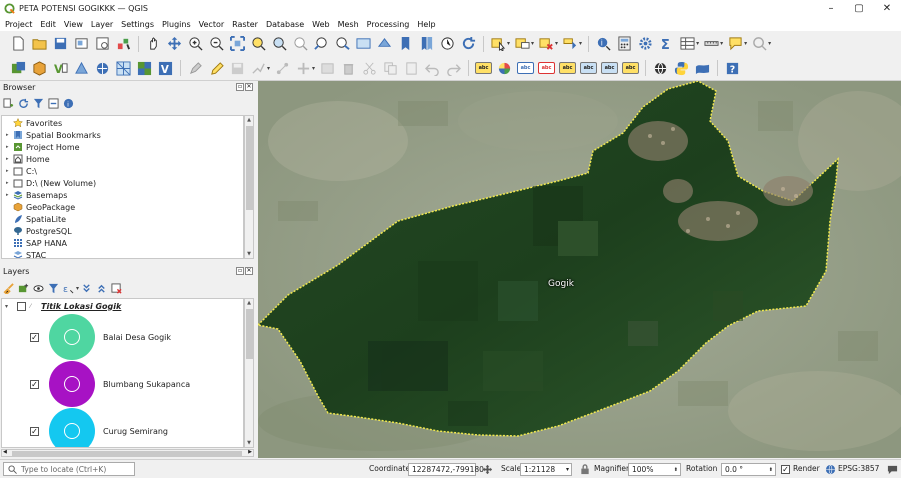 This screenshot has width=901, height=478. Describe the element at coordinates (285, 24) in the screenshot. I see `menu-database: Database` at that location.